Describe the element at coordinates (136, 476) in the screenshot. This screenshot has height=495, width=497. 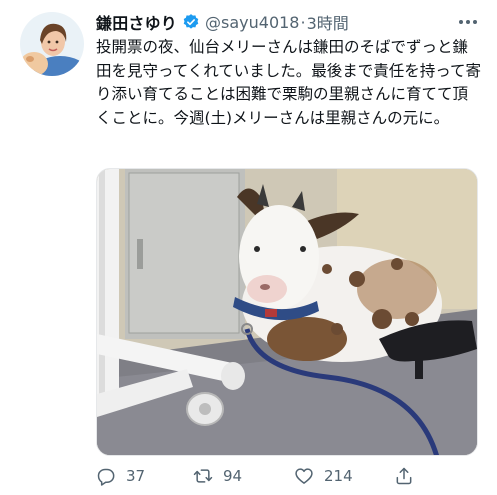
I see `reply-count: 37` at that location.